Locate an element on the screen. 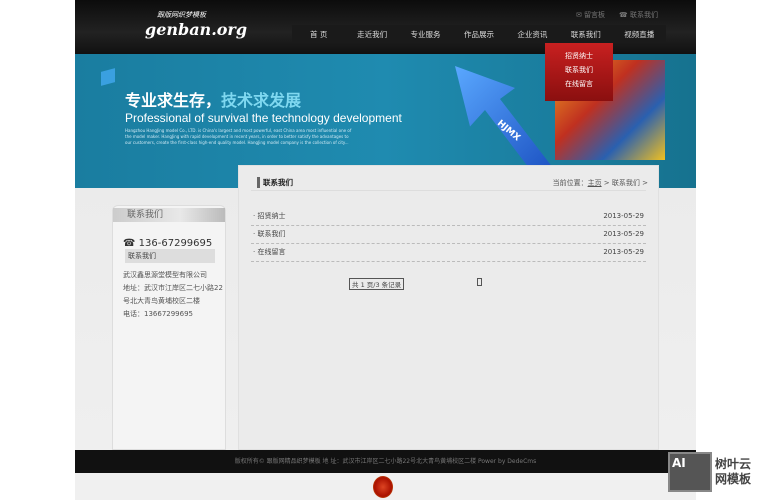  contact-dropdown: 招贤纳士 联系我们 在线留言 is located at coordinates (579, 72).